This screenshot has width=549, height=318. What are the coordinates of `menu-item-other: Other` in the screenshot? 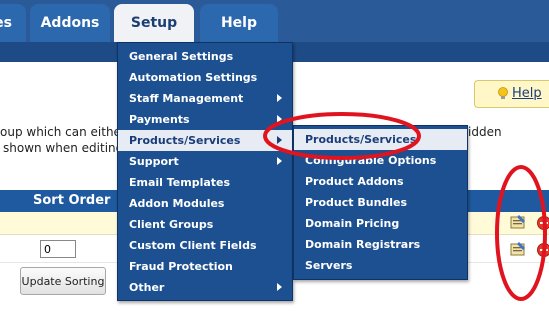 It's located at (205, 287).